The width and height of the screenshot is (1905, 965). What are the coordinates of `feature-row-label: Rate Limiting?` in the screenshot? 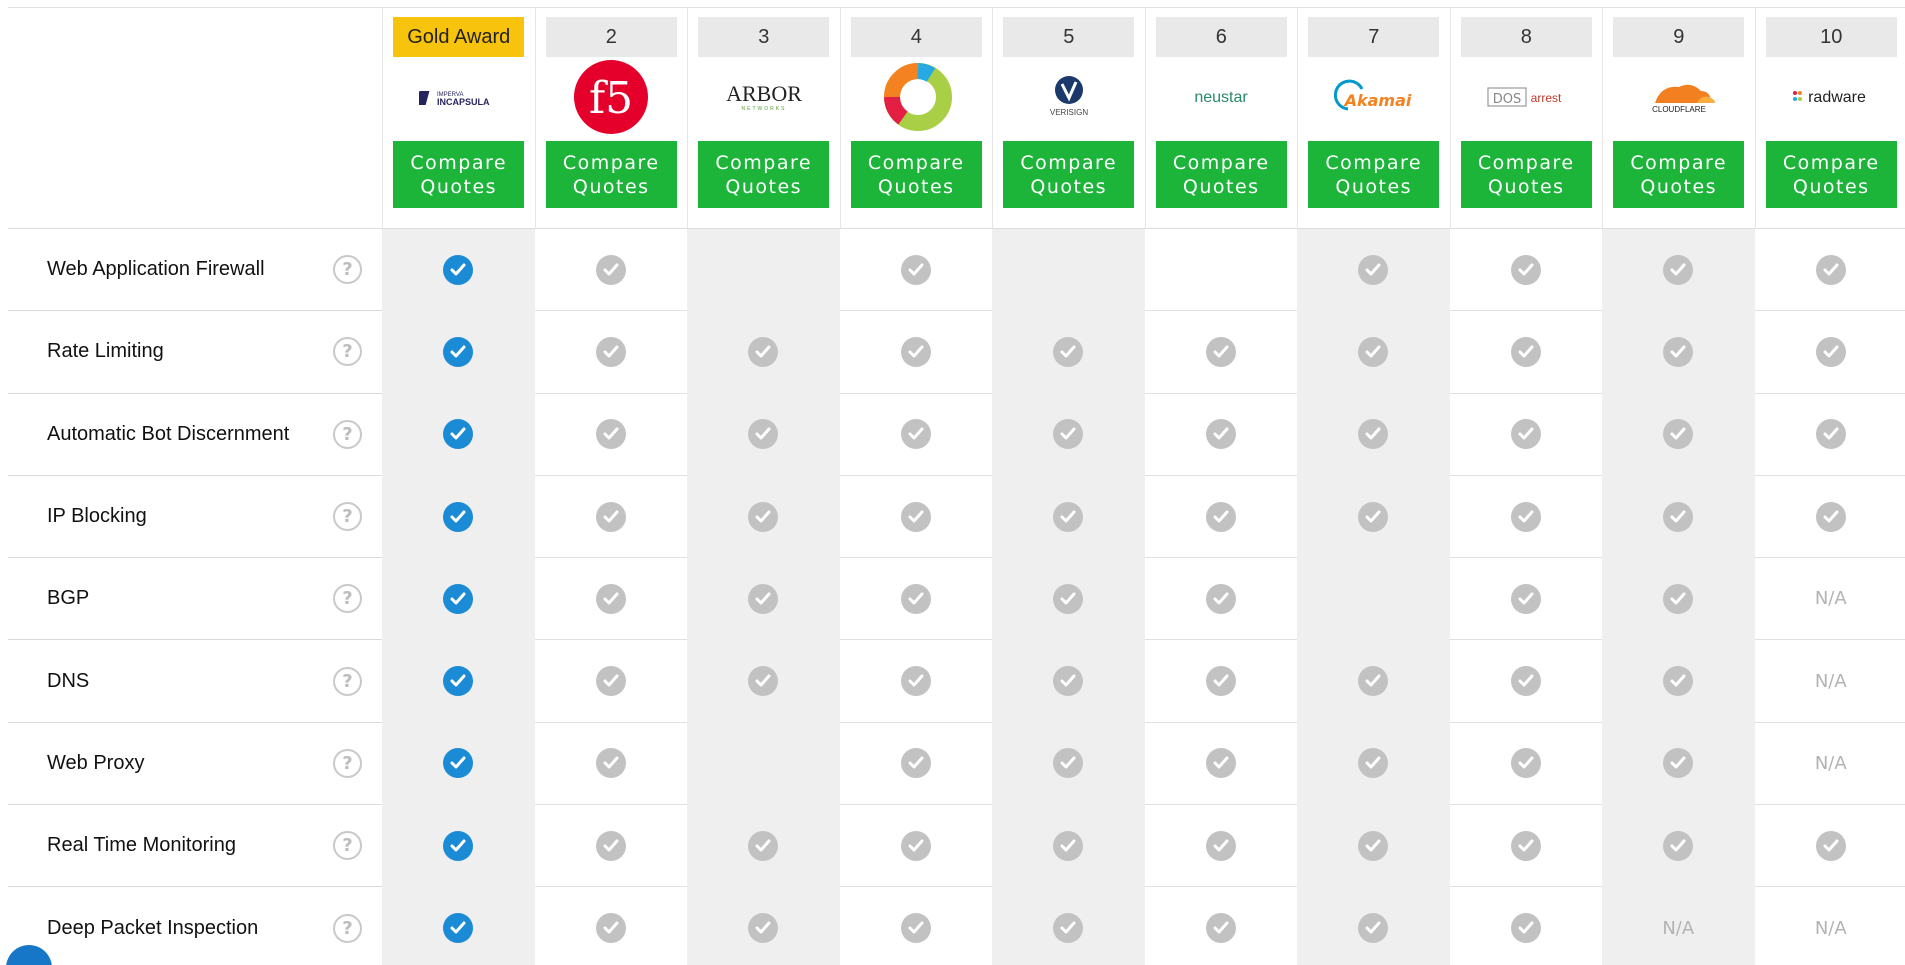 It's located at (195, 352).